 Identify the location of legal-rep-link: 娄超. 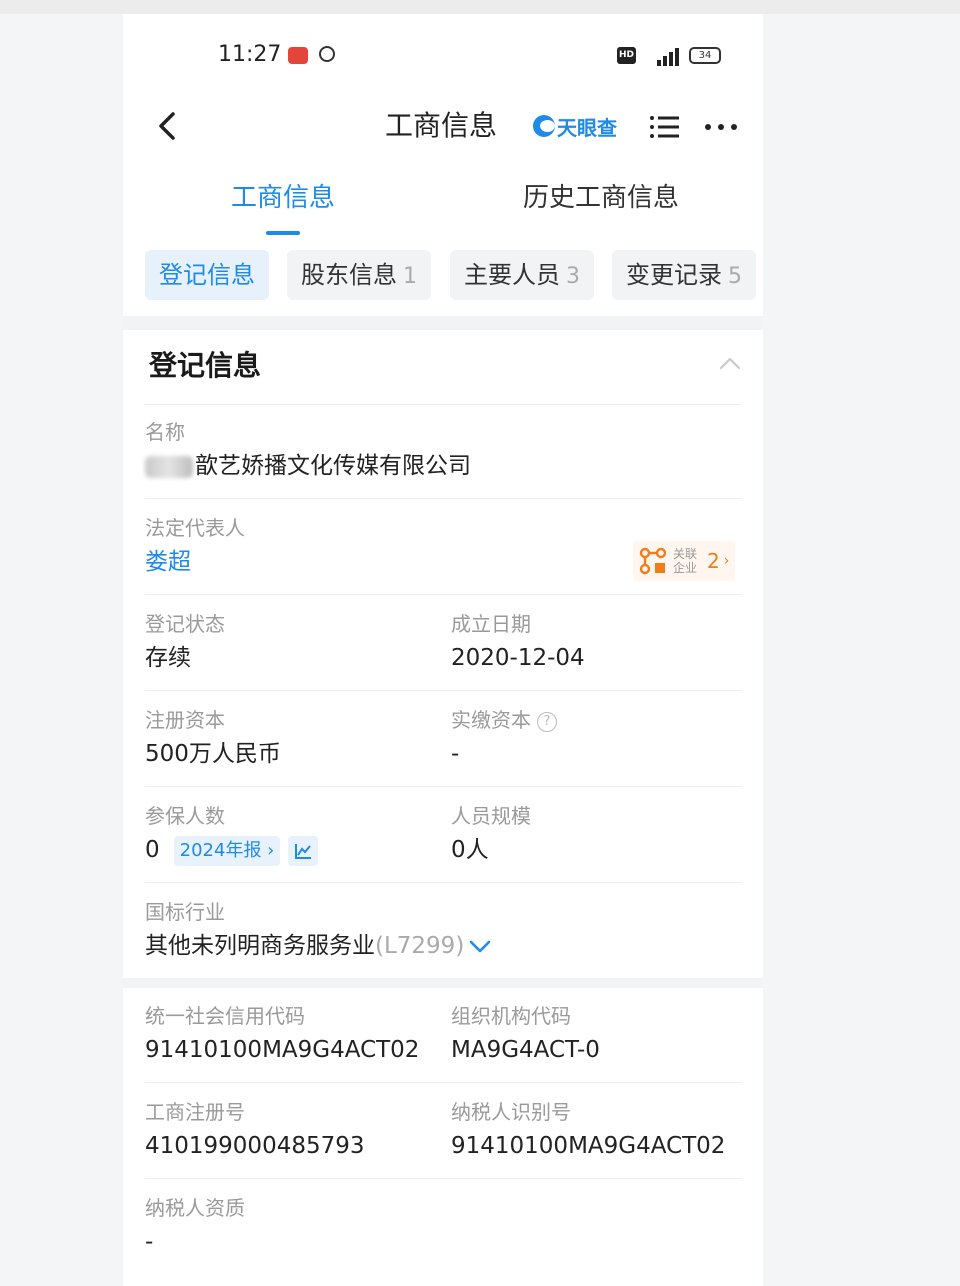
(168, 562).